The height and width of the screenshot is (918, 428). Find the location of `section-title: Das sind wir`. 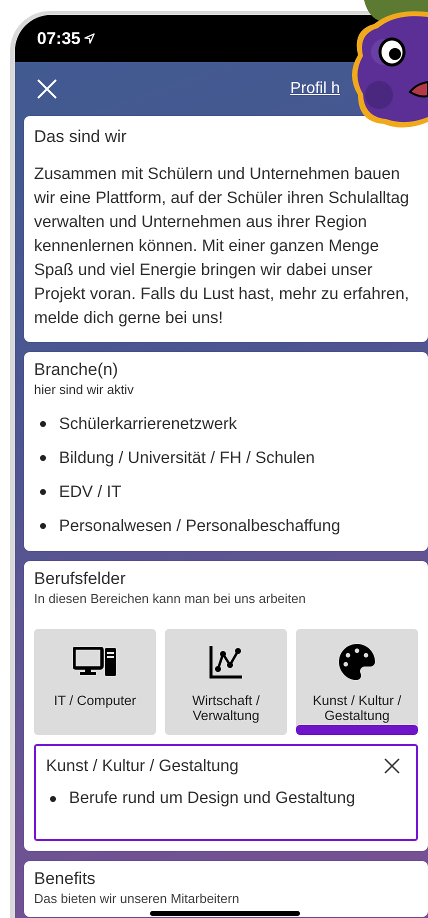

section-title: Das sind wir is located at coordinates (81, 137).